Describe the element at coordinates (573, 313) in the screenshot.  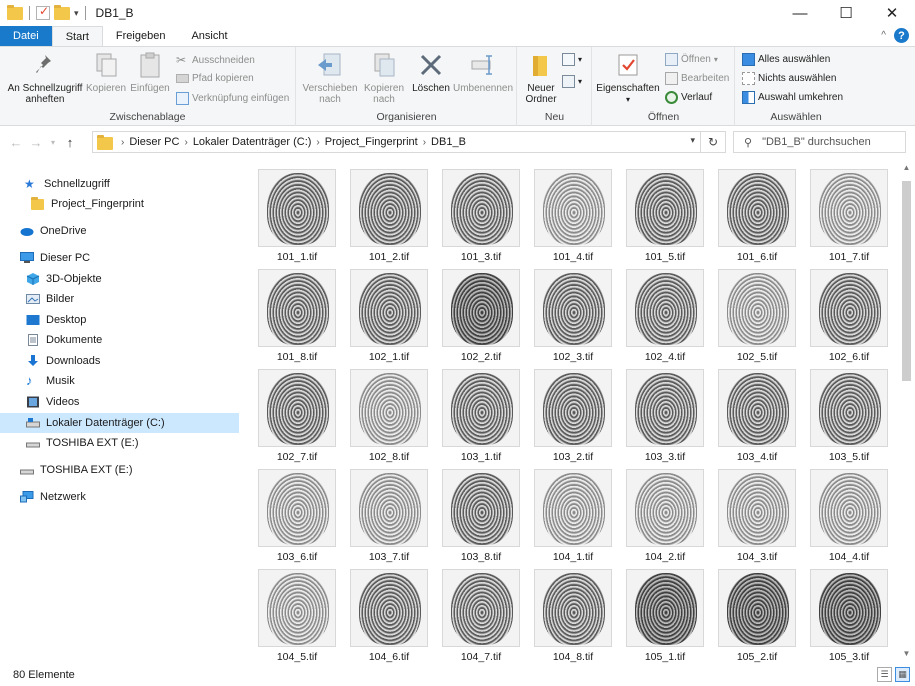
I see `file-tile: 102_3.tif` at that location.